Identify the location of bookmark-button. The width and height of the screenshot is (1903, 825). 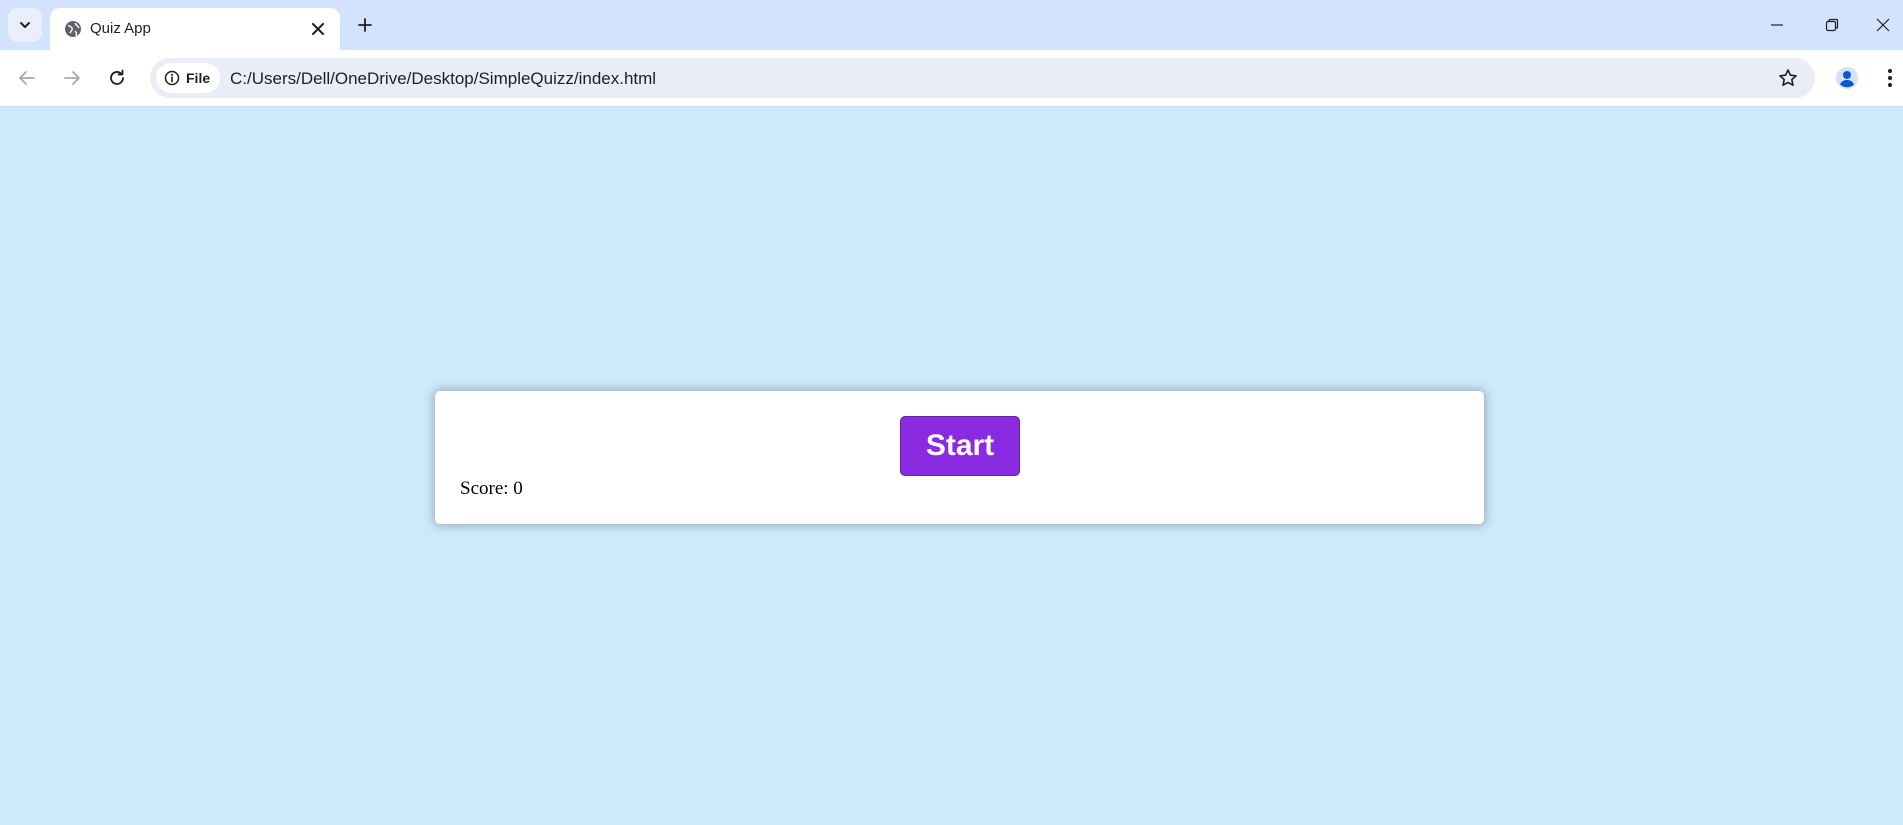
(1788, 78).